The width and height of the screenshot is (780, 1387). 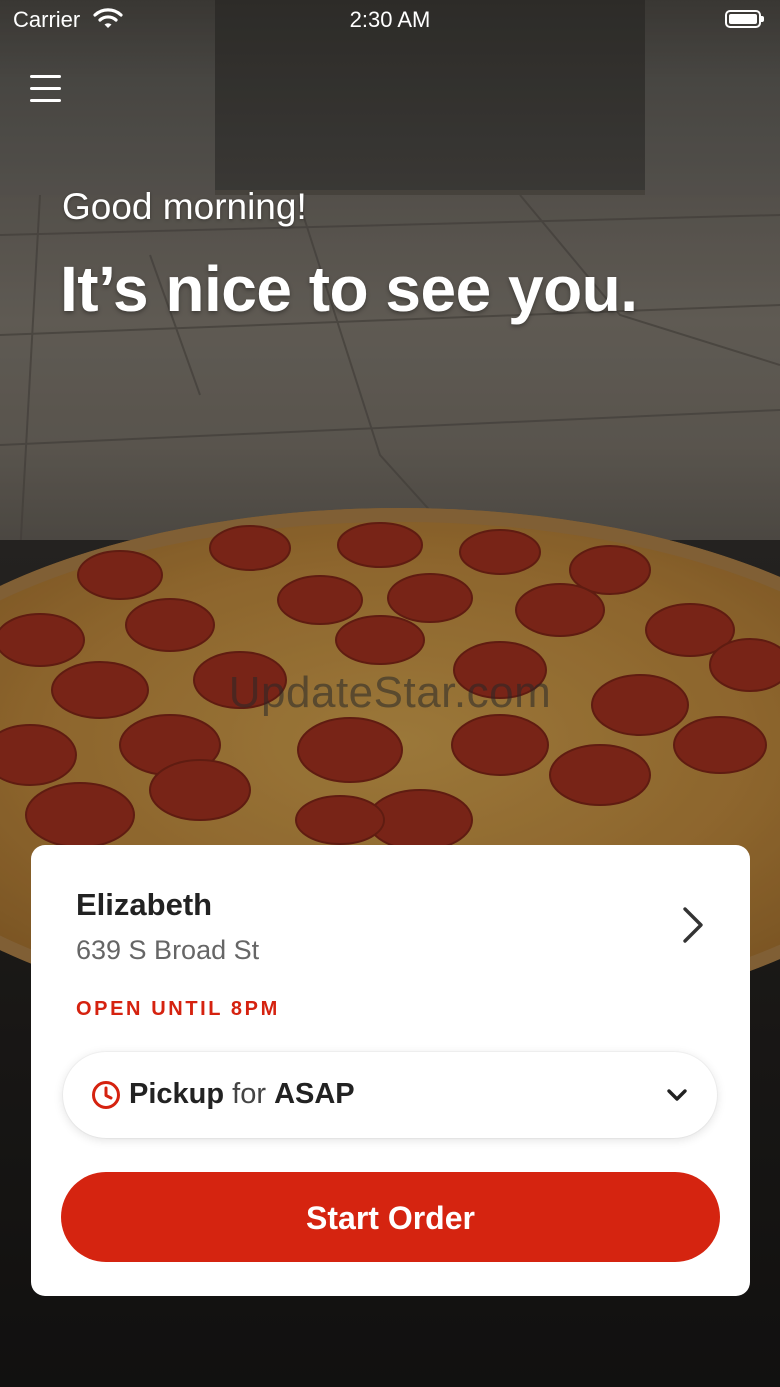 I want to click on clock-icon, so click(x=106, y=1095).